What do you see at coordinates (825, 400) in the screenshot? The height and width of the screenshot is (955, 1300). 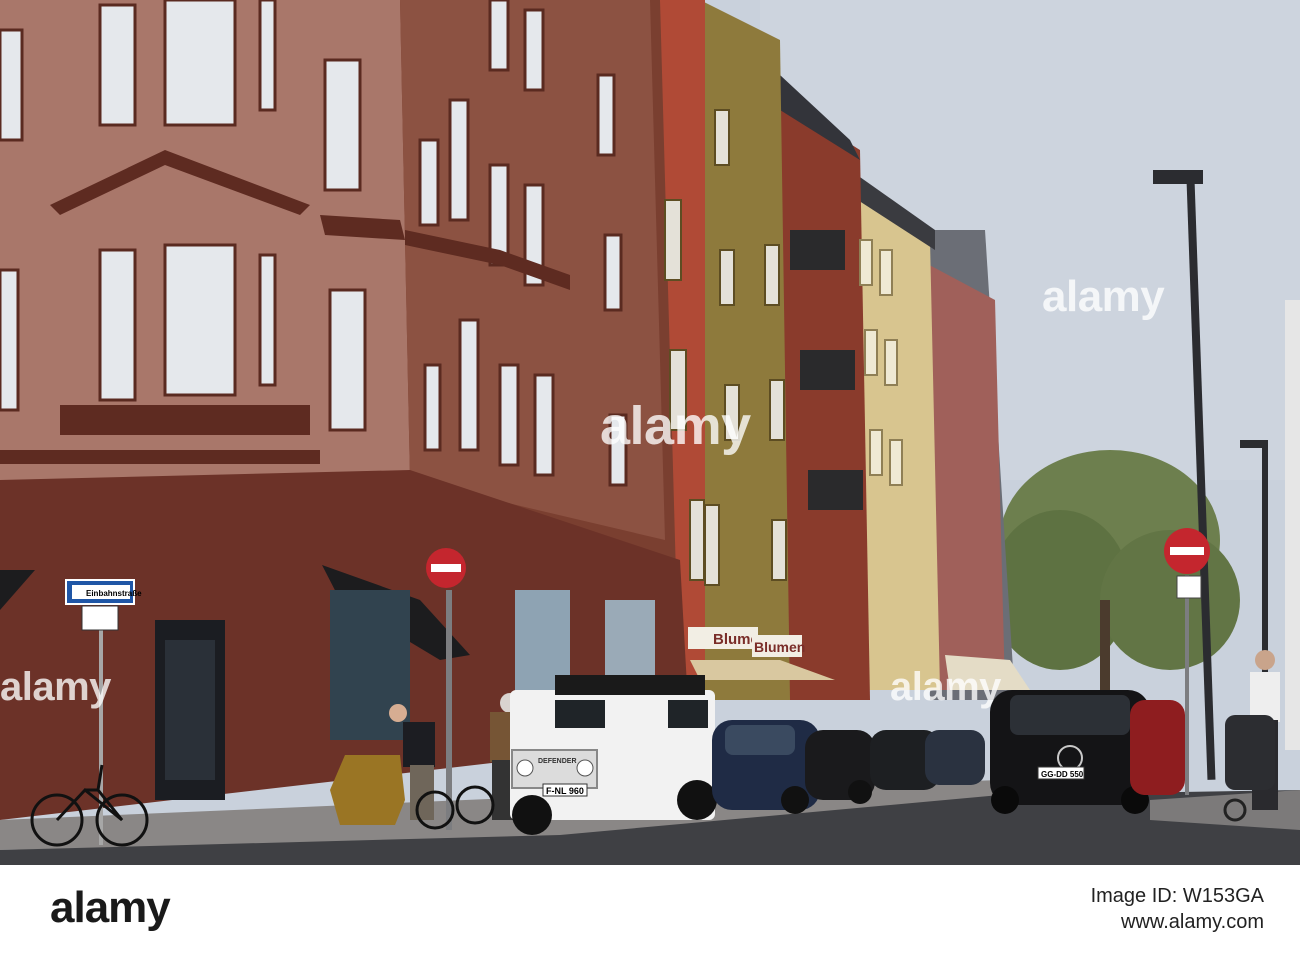 I see `red-building` at bounding box center [825, 400].